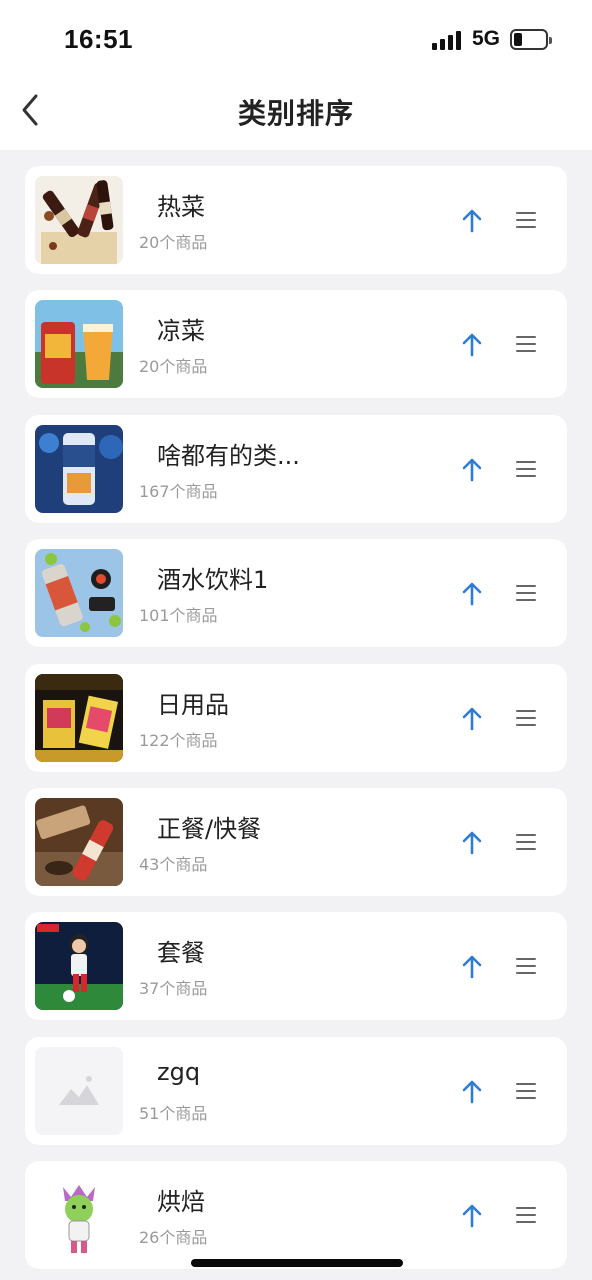  Describe the element at coordinates (179, 1071) in the screenshot. I see `category-name: zgq` at that location.